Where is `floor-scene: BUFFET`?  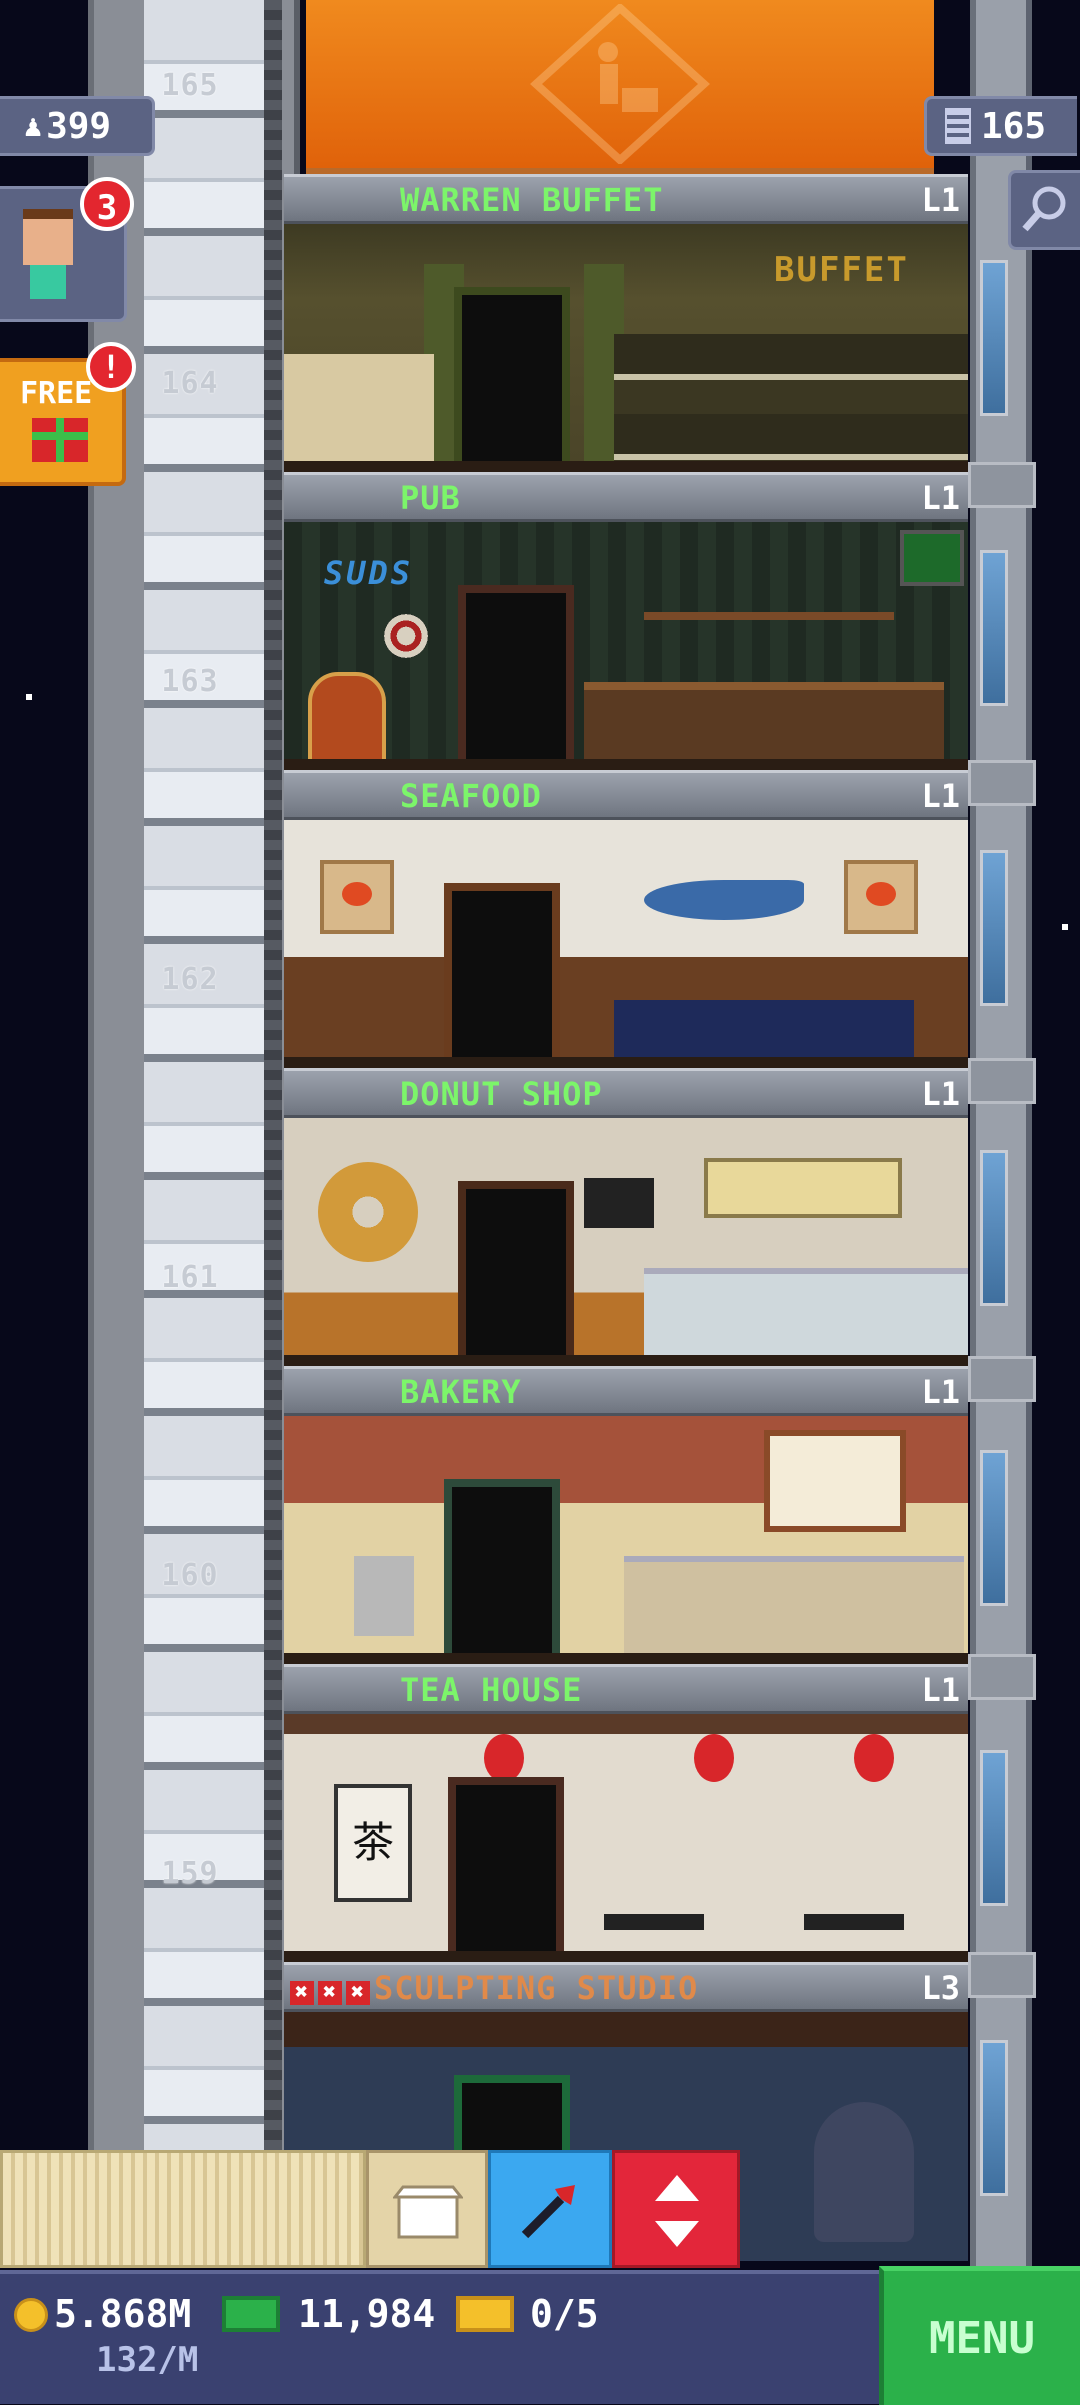 floor-scene: BUFFET is located at coordinates (626, 348).